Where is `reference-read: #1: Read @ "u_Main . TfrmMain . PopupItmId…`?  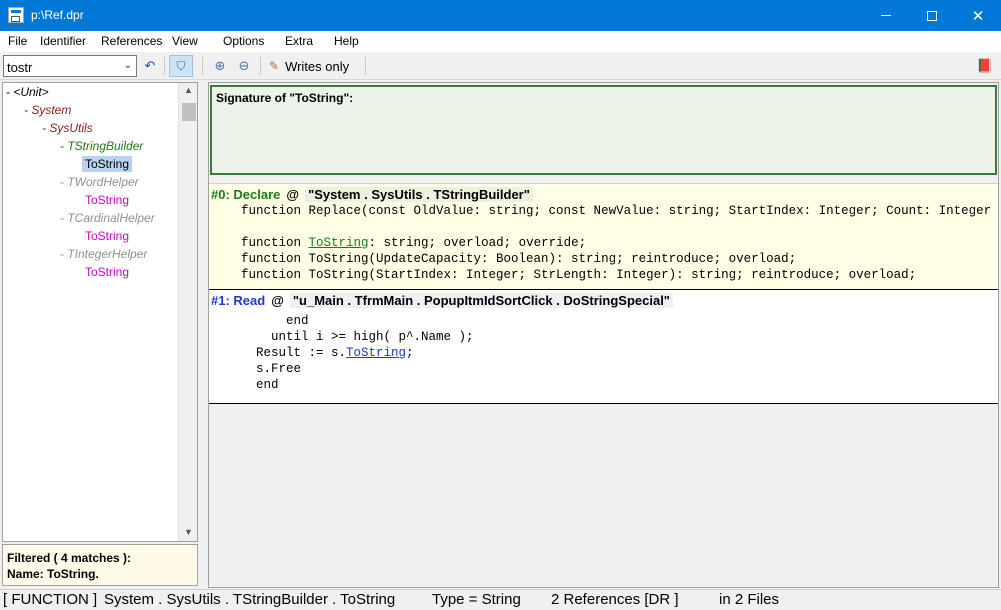
reference-read: #1: Read @ "u_Main . TfrmMain . PopupItmId… is located at coordinates (603, 346).